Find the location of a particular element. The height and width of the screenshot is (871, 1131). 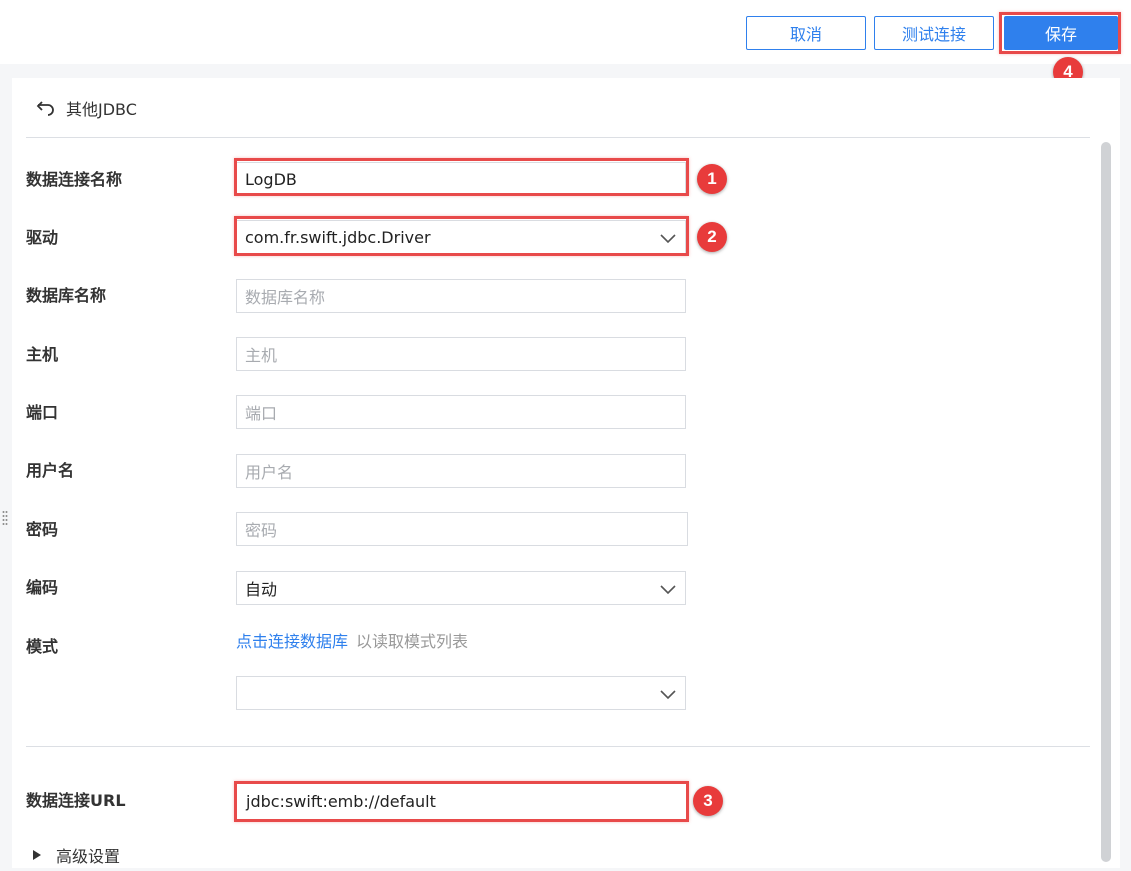

save-highlight is located at coordinates (1060, 33).